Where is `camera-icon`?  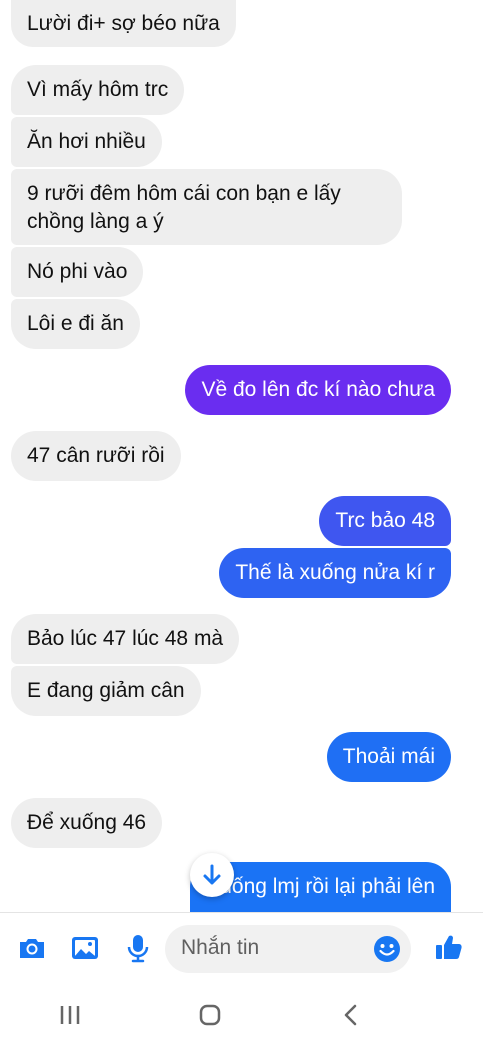 camera-icon is located at coordinates (32, 948).